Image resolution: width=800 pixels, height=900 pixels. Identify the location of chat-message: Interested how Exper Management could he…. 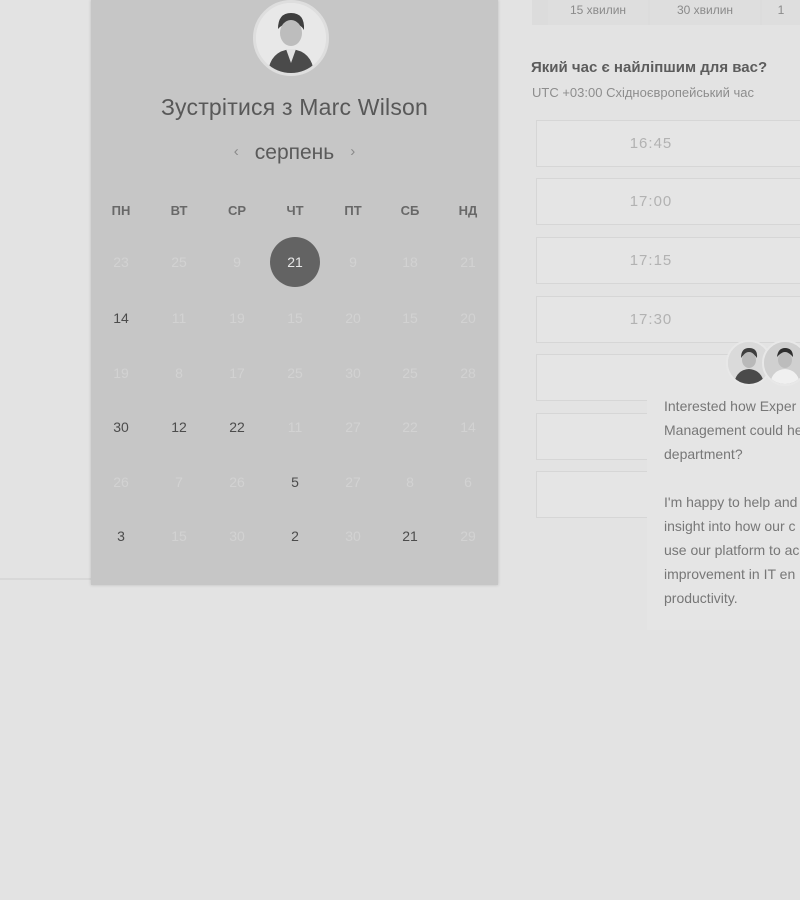
(732, 502).